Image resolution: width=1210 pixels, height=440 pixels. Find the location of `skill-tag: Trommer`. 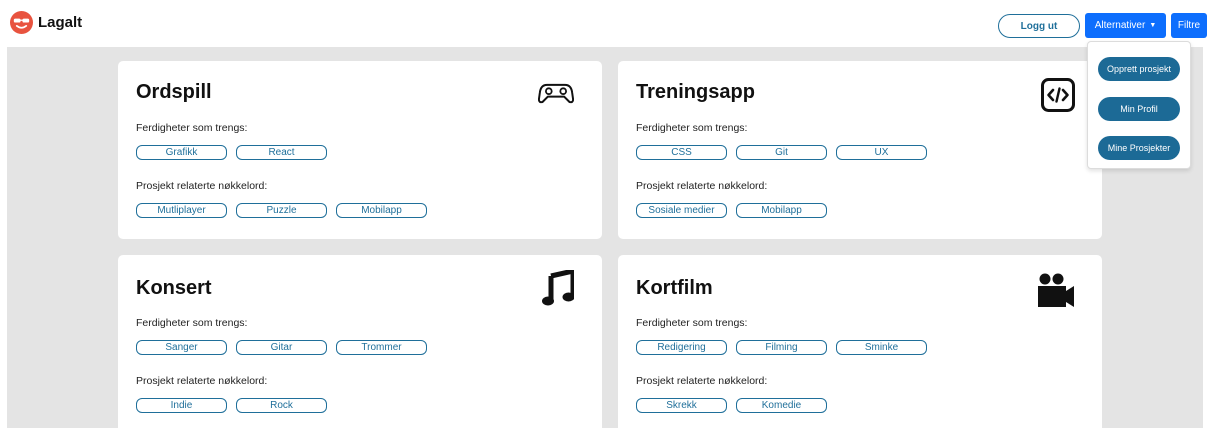

skill-tag: Trommer is located at coordinates (381, 347).